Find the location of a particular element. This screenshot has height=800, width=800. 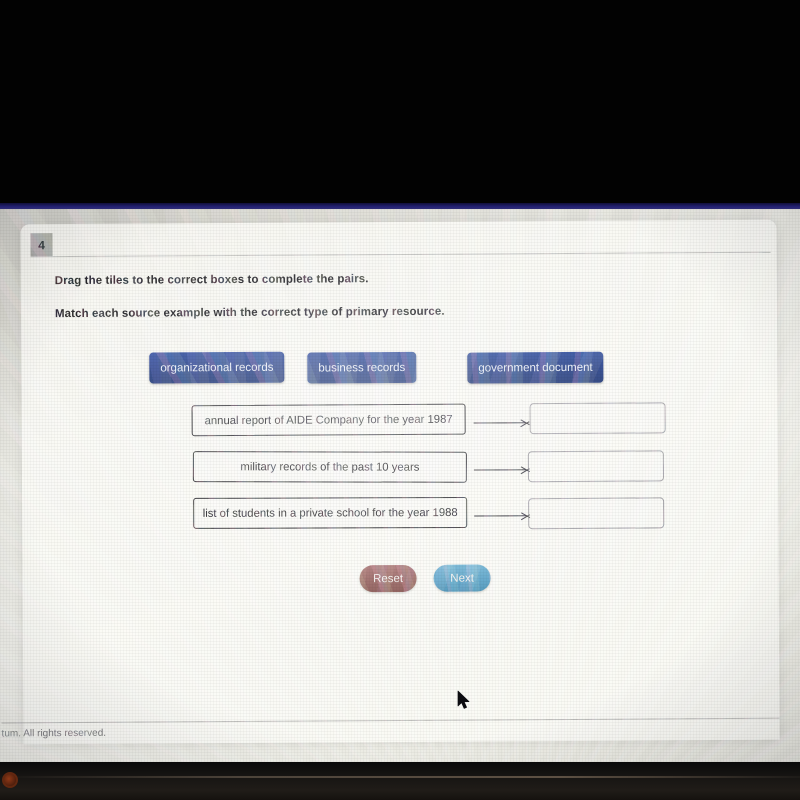

draggable-tile-business-records: business records is located at coordinates (362, 367).